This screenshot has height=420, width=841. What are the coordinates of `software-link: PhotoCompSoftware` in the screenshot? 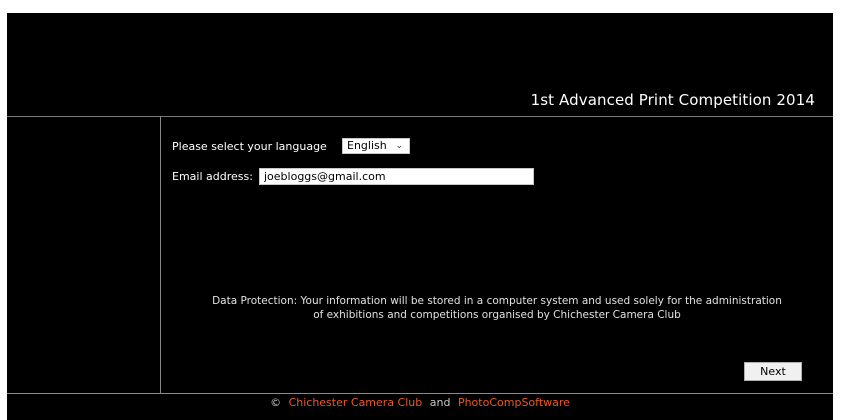 It's located at (514, 402).